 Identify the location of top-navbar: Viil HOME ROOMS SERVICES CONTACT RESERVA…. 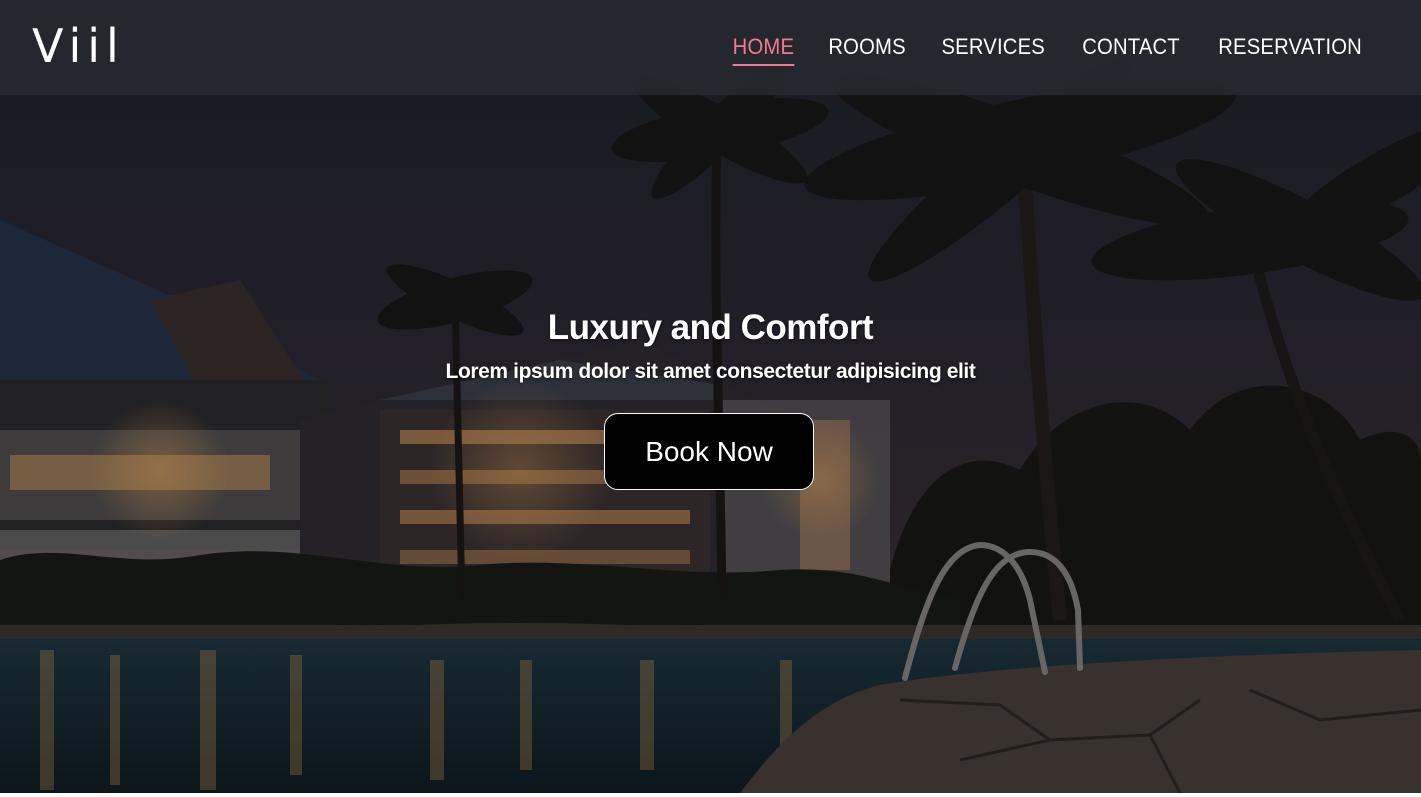
(710, 47).